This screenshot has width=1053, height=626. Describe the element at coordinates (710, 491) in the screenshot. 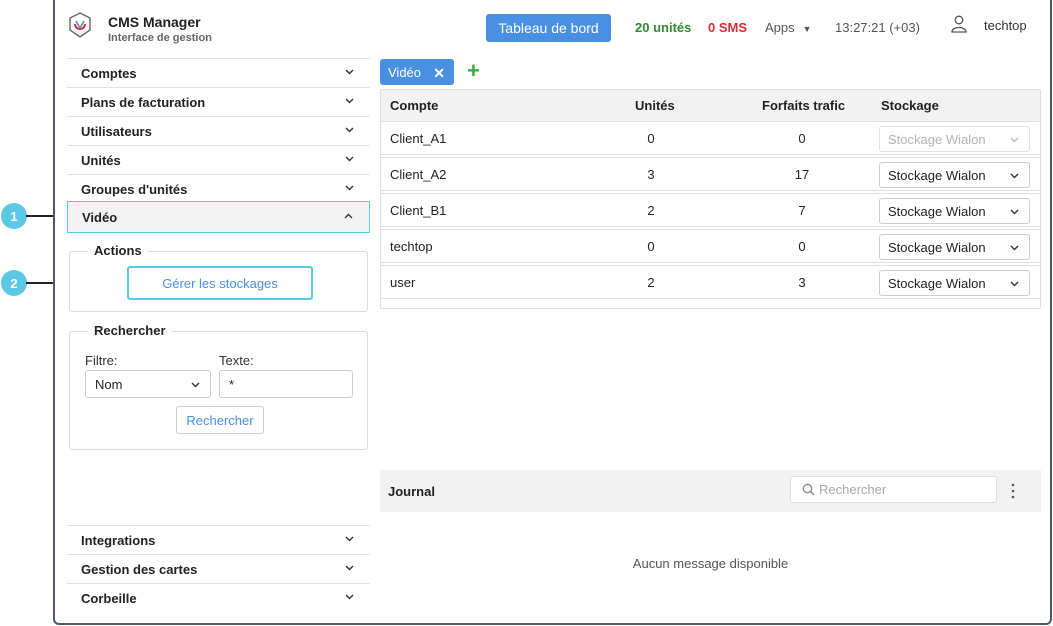

I see `journal-bar: Journal Rechercher` at that location.